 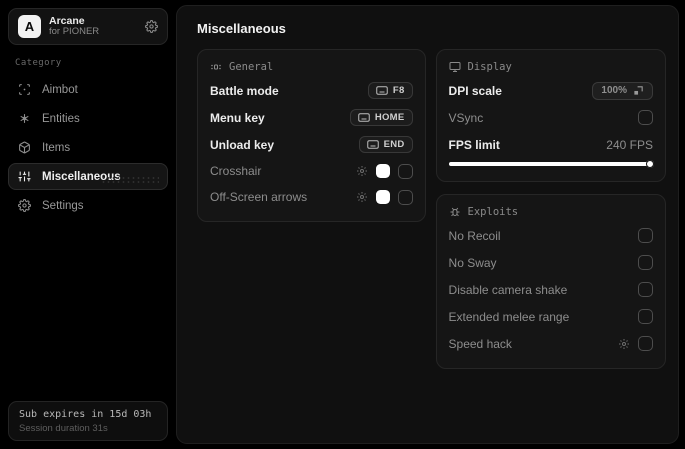 I want to click on extended-melee-range-label: Extended melee range, so click(x=509, y=316).